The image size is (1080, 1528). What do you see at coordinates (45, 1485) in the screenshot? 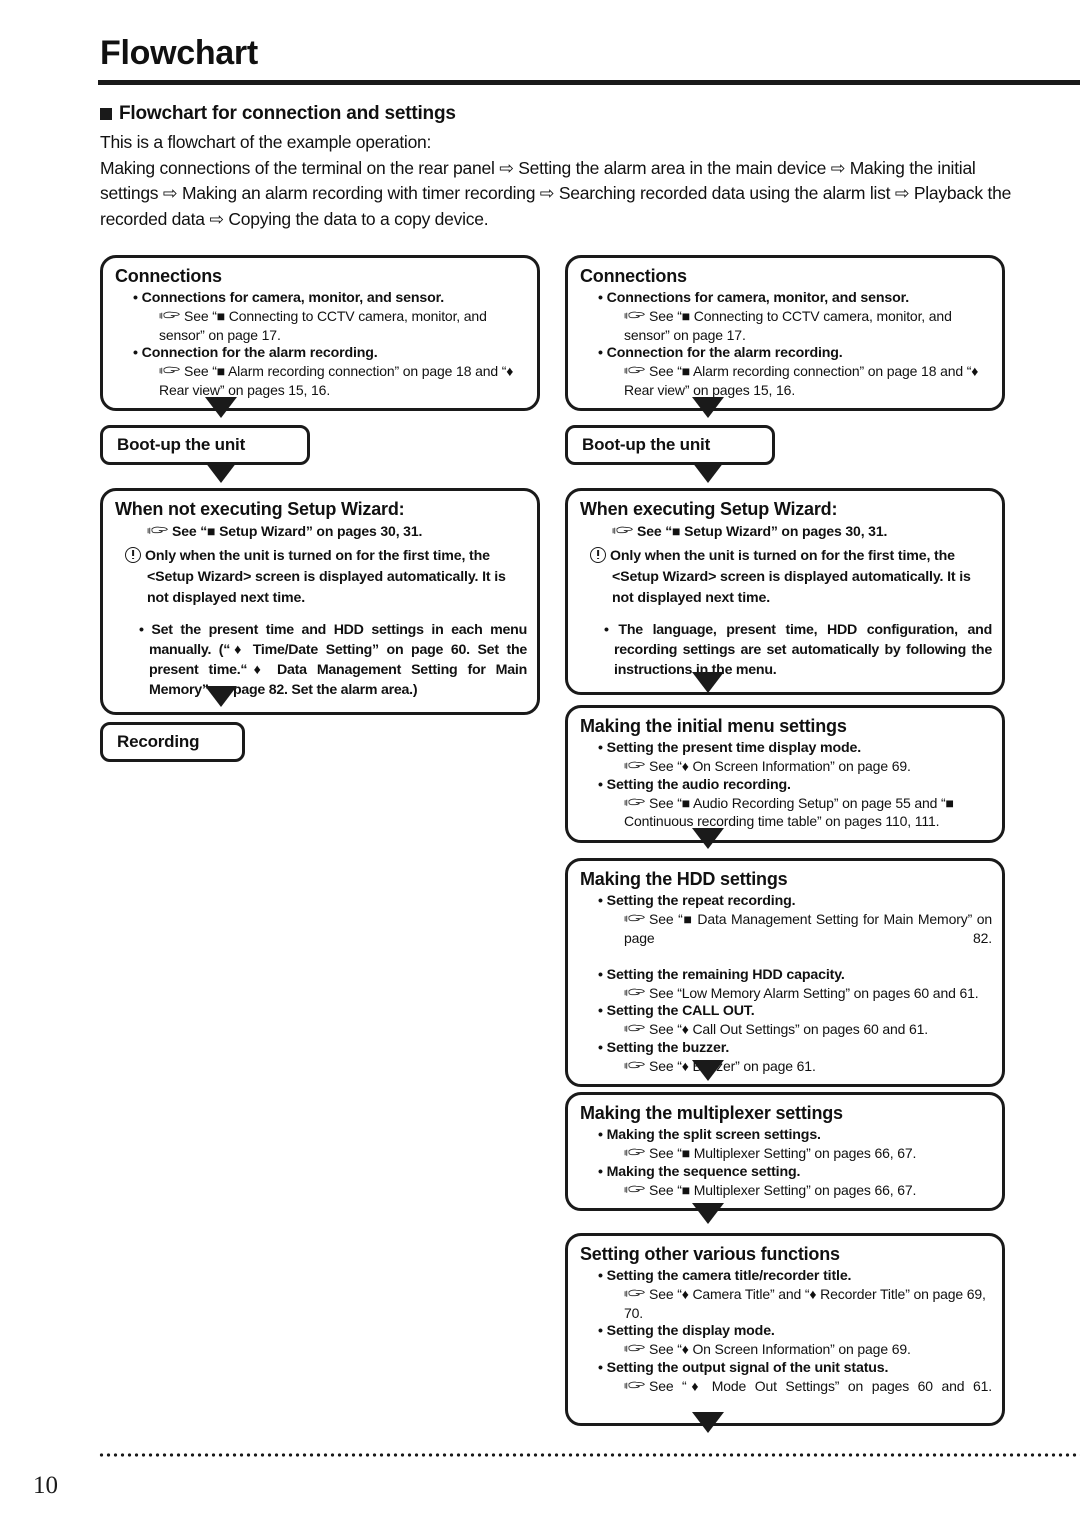
I see `page-number: 10` at bounding box center [45, 1485].